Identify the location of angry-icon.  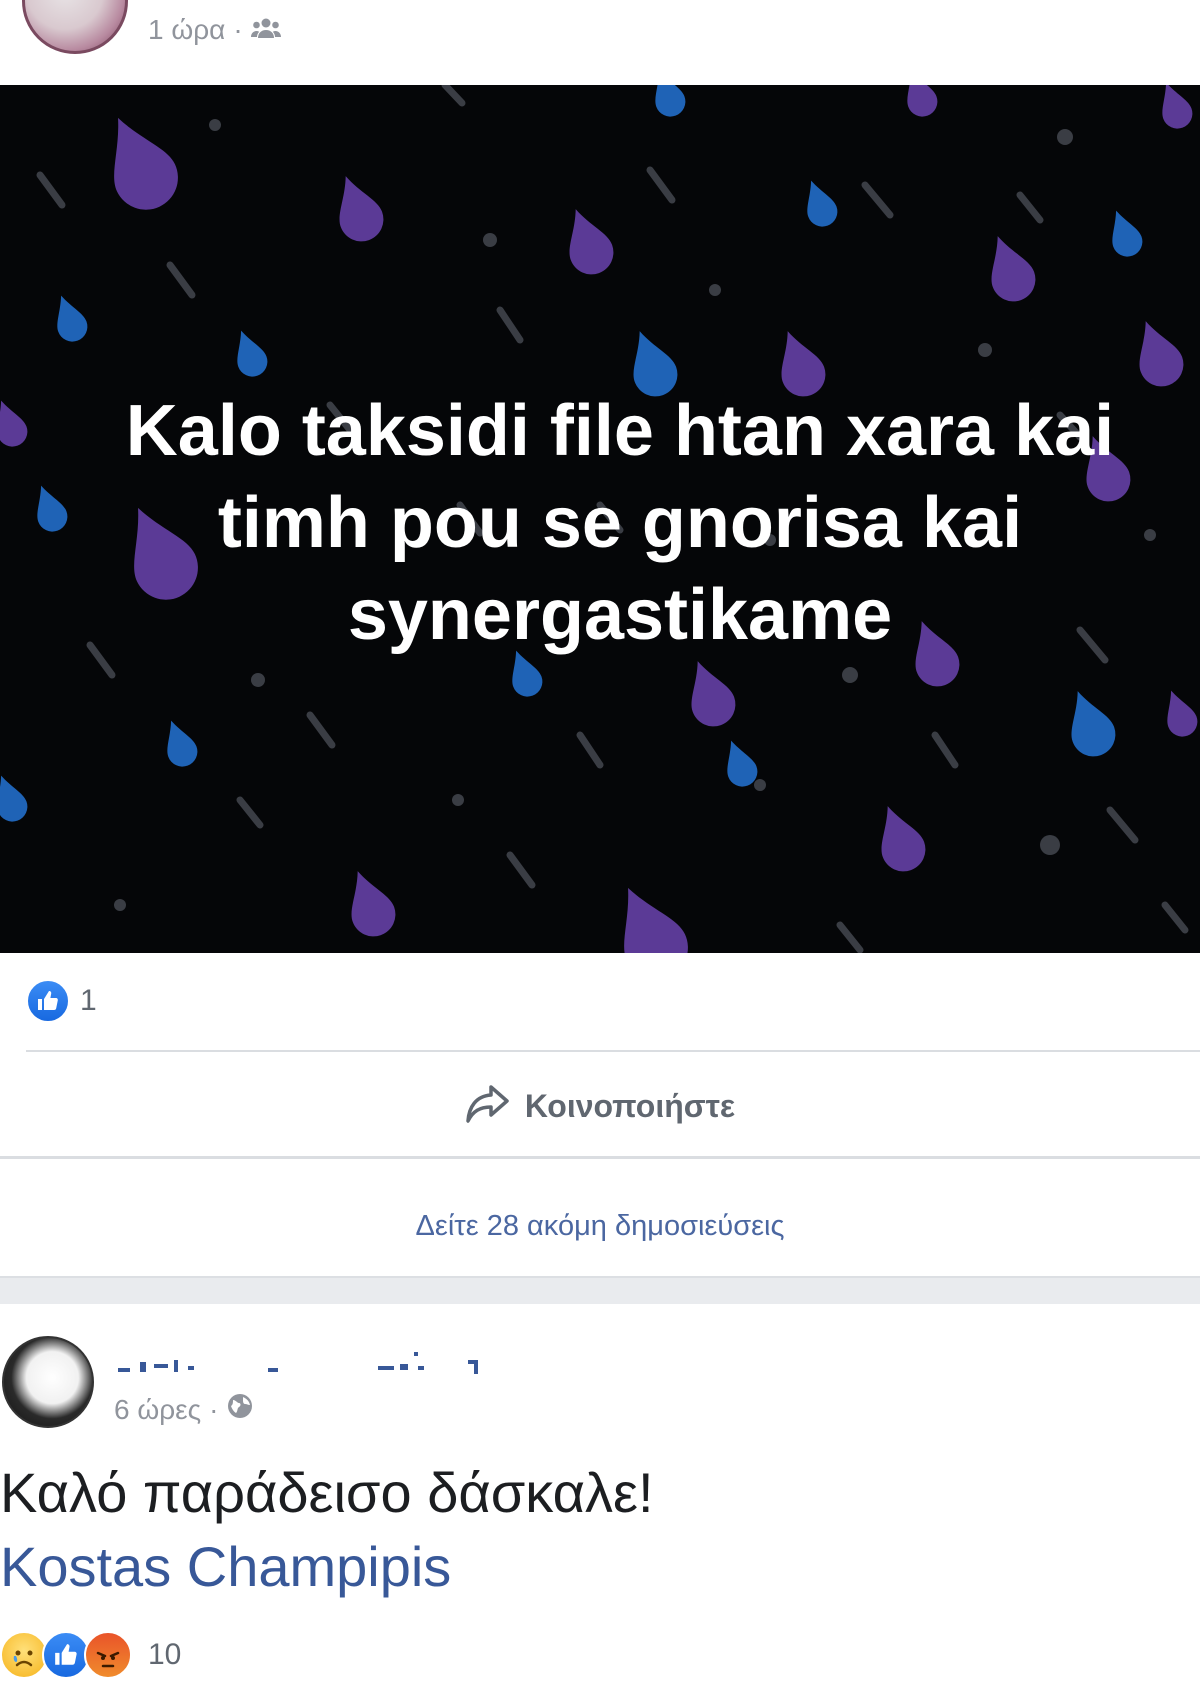
(108, 1655).